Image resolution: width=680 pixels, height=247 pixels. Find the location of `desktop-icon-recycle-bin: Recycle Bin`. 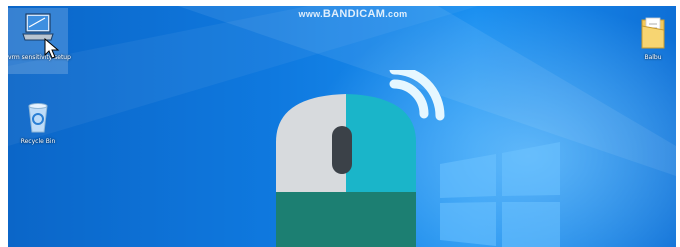

desktop-icon-recycle-bin: Recycle Bin is located at coordinates (38, 123).